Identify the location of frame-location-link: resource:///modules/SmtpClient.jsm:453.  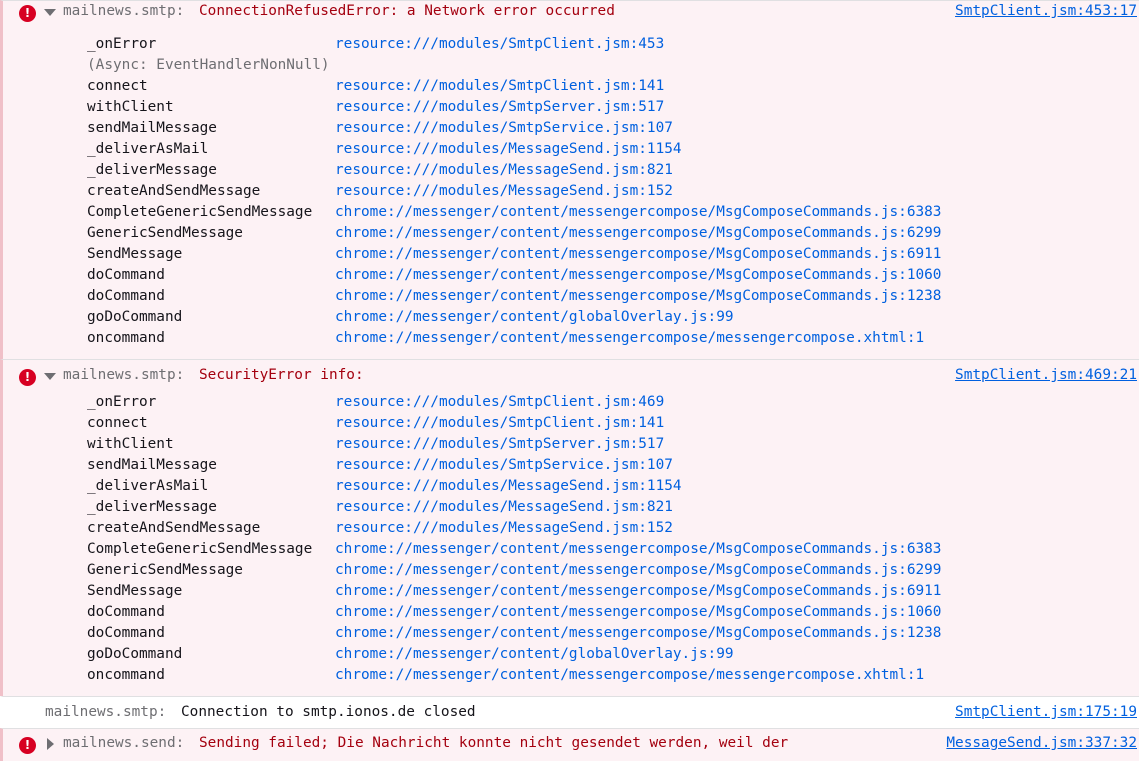
(499, 44).